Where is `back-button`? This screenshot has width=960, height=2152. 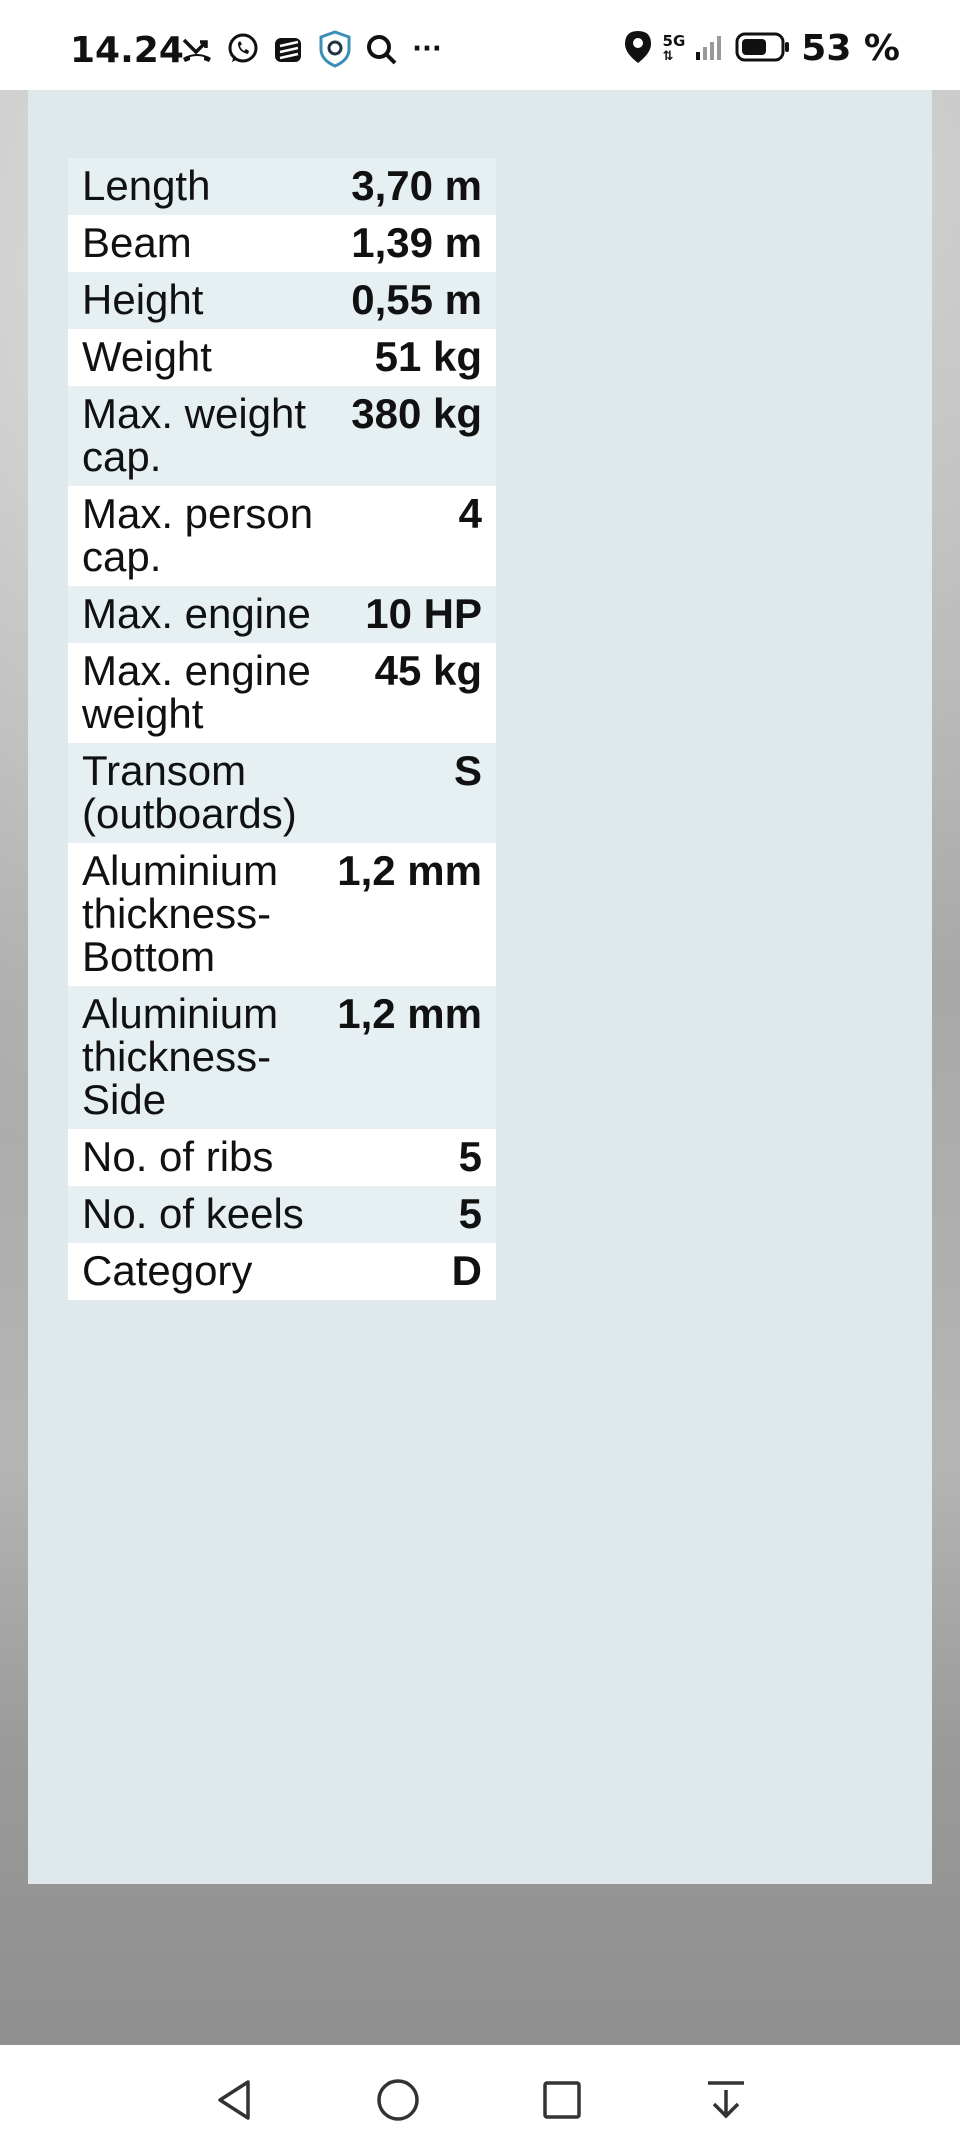 back-button is located at coordinates (234, 2100).